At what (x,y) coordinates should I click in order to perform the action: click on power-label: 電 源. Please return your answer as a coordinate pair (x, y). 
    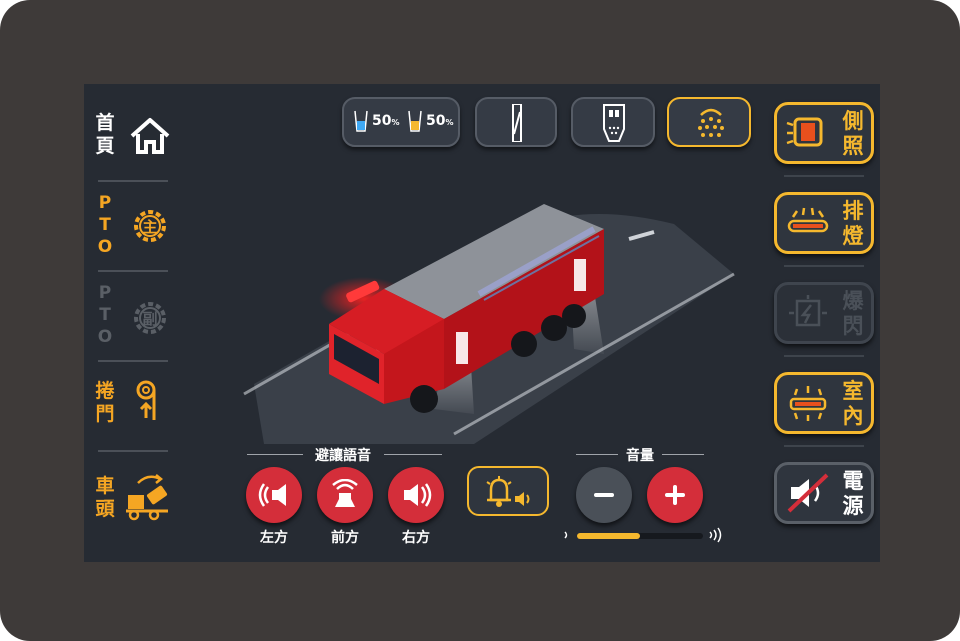
    Looking at the image, I should click on (853, 493).